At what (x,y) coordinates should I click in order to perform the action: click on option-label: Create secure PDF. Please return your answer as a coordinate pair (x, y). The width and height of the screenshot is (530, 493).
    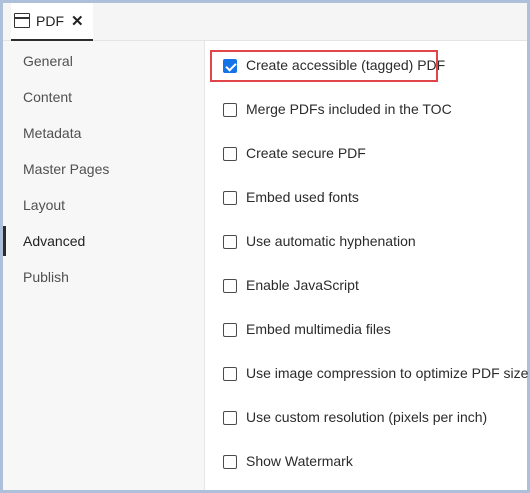
    Looking at the image, I should click on (306, 153).